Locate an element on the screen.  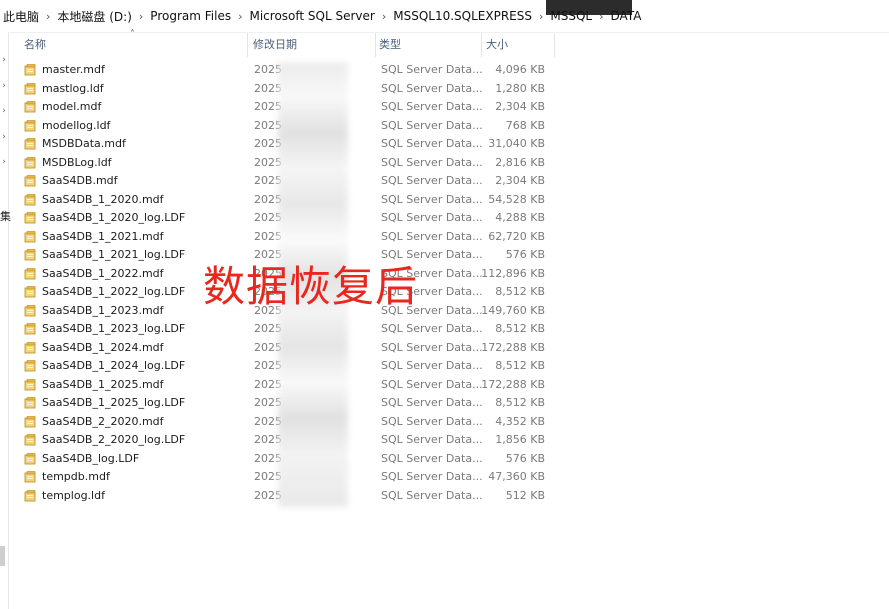
file-name: SaaS4DB_1_2023.mdf is located at coordinates (103, 311).